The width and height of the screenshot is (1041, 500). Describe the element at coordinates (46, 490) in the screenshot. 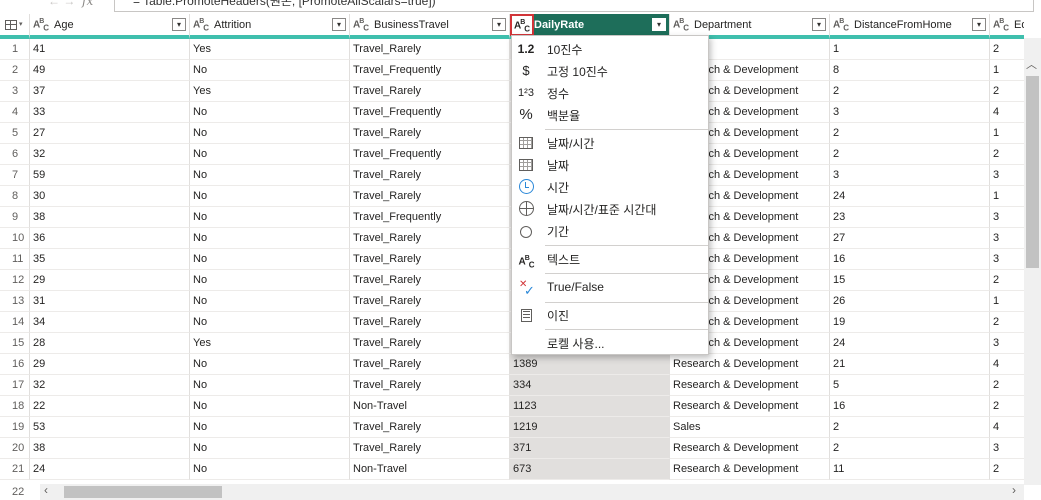

I see `scroll-left-icon: ‹` at that location.